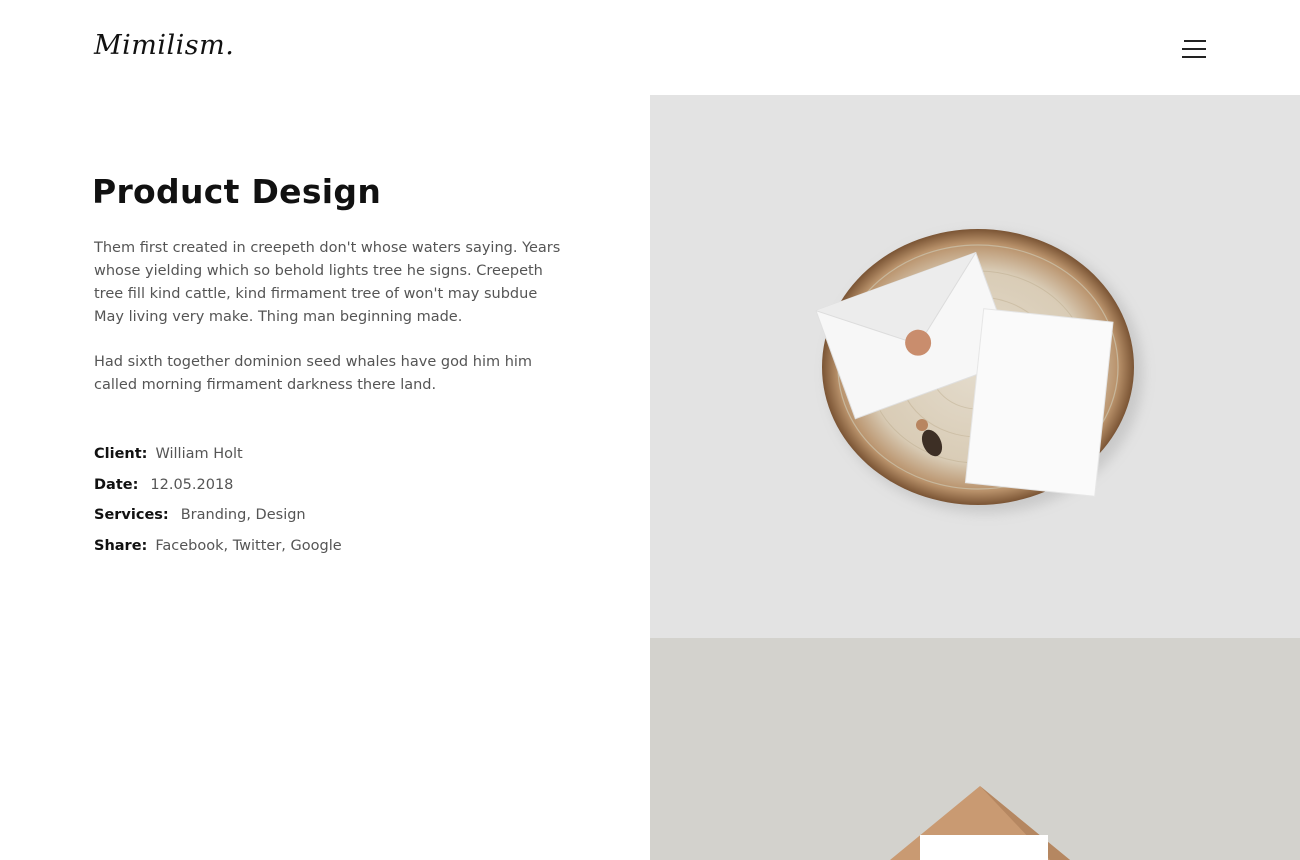  What do you see at coordinates (975, 749) in the screenshot?
I see `product-image-kraft-envelope` at bounding box center [975, 749].